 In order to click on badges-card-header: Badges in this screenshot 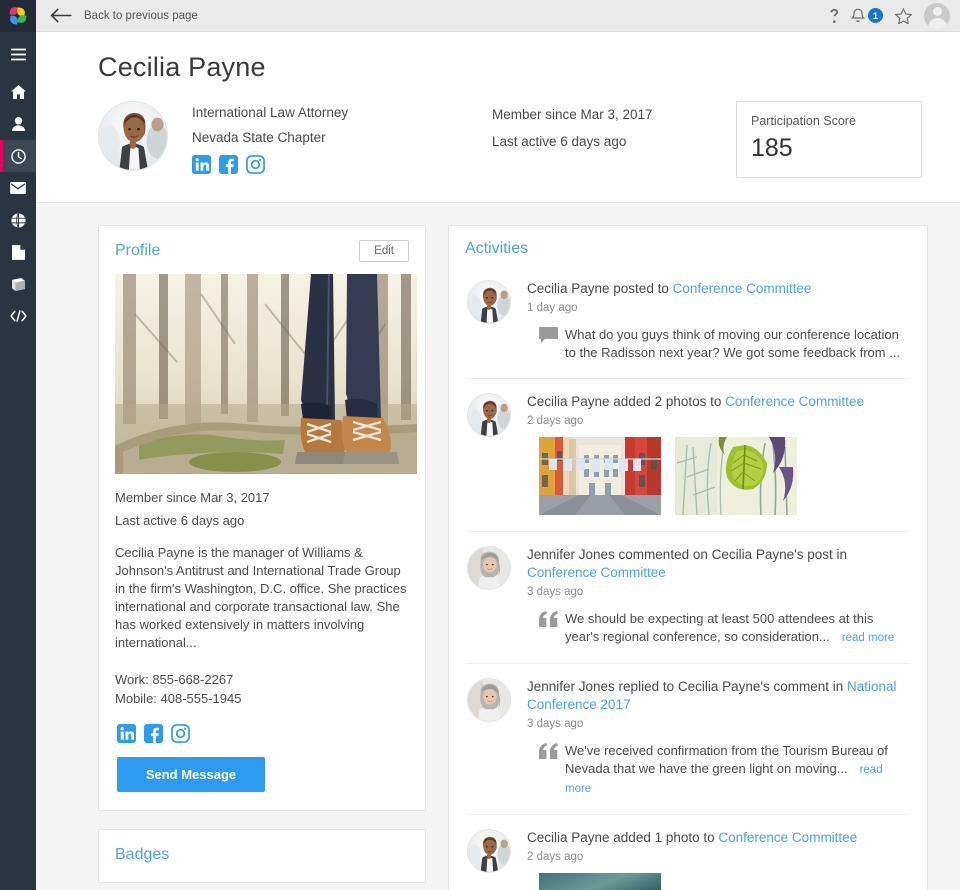, I will do `click(262, 856)`.